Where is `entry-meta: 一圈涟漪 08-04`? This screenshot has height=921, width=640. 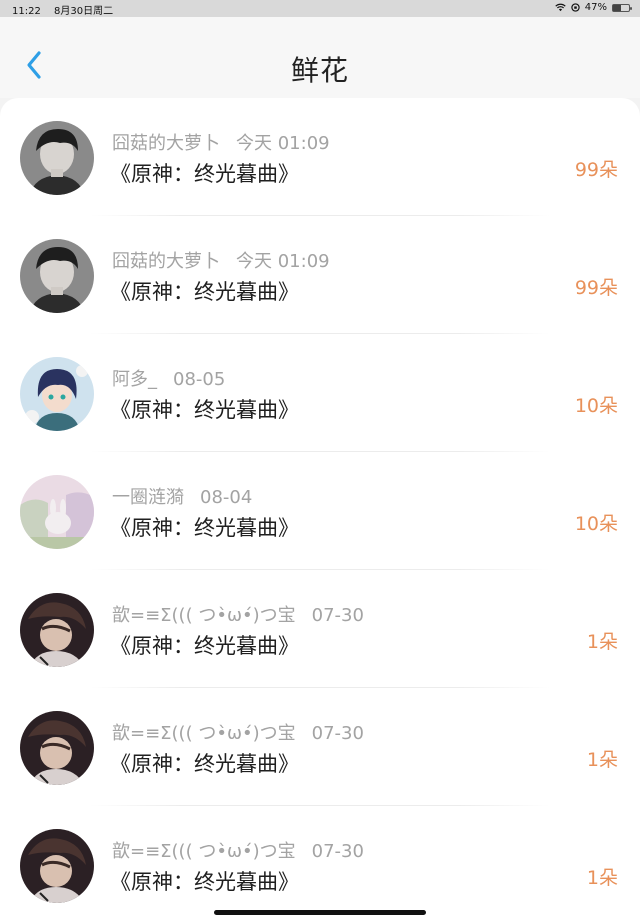 entry-meta: 一圈涟漪 08-04 is located at coordinates (182, 496).